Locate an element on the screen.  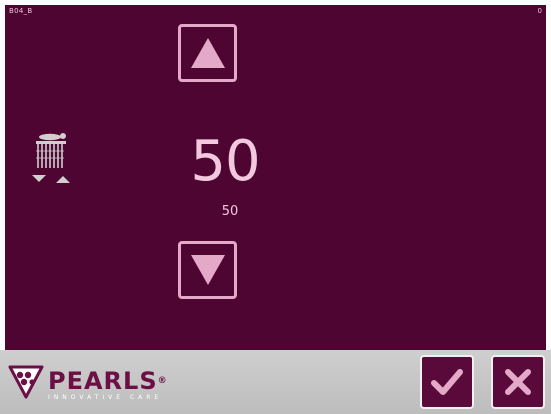
reference-value: 50 is located at coordinates (230, 211).